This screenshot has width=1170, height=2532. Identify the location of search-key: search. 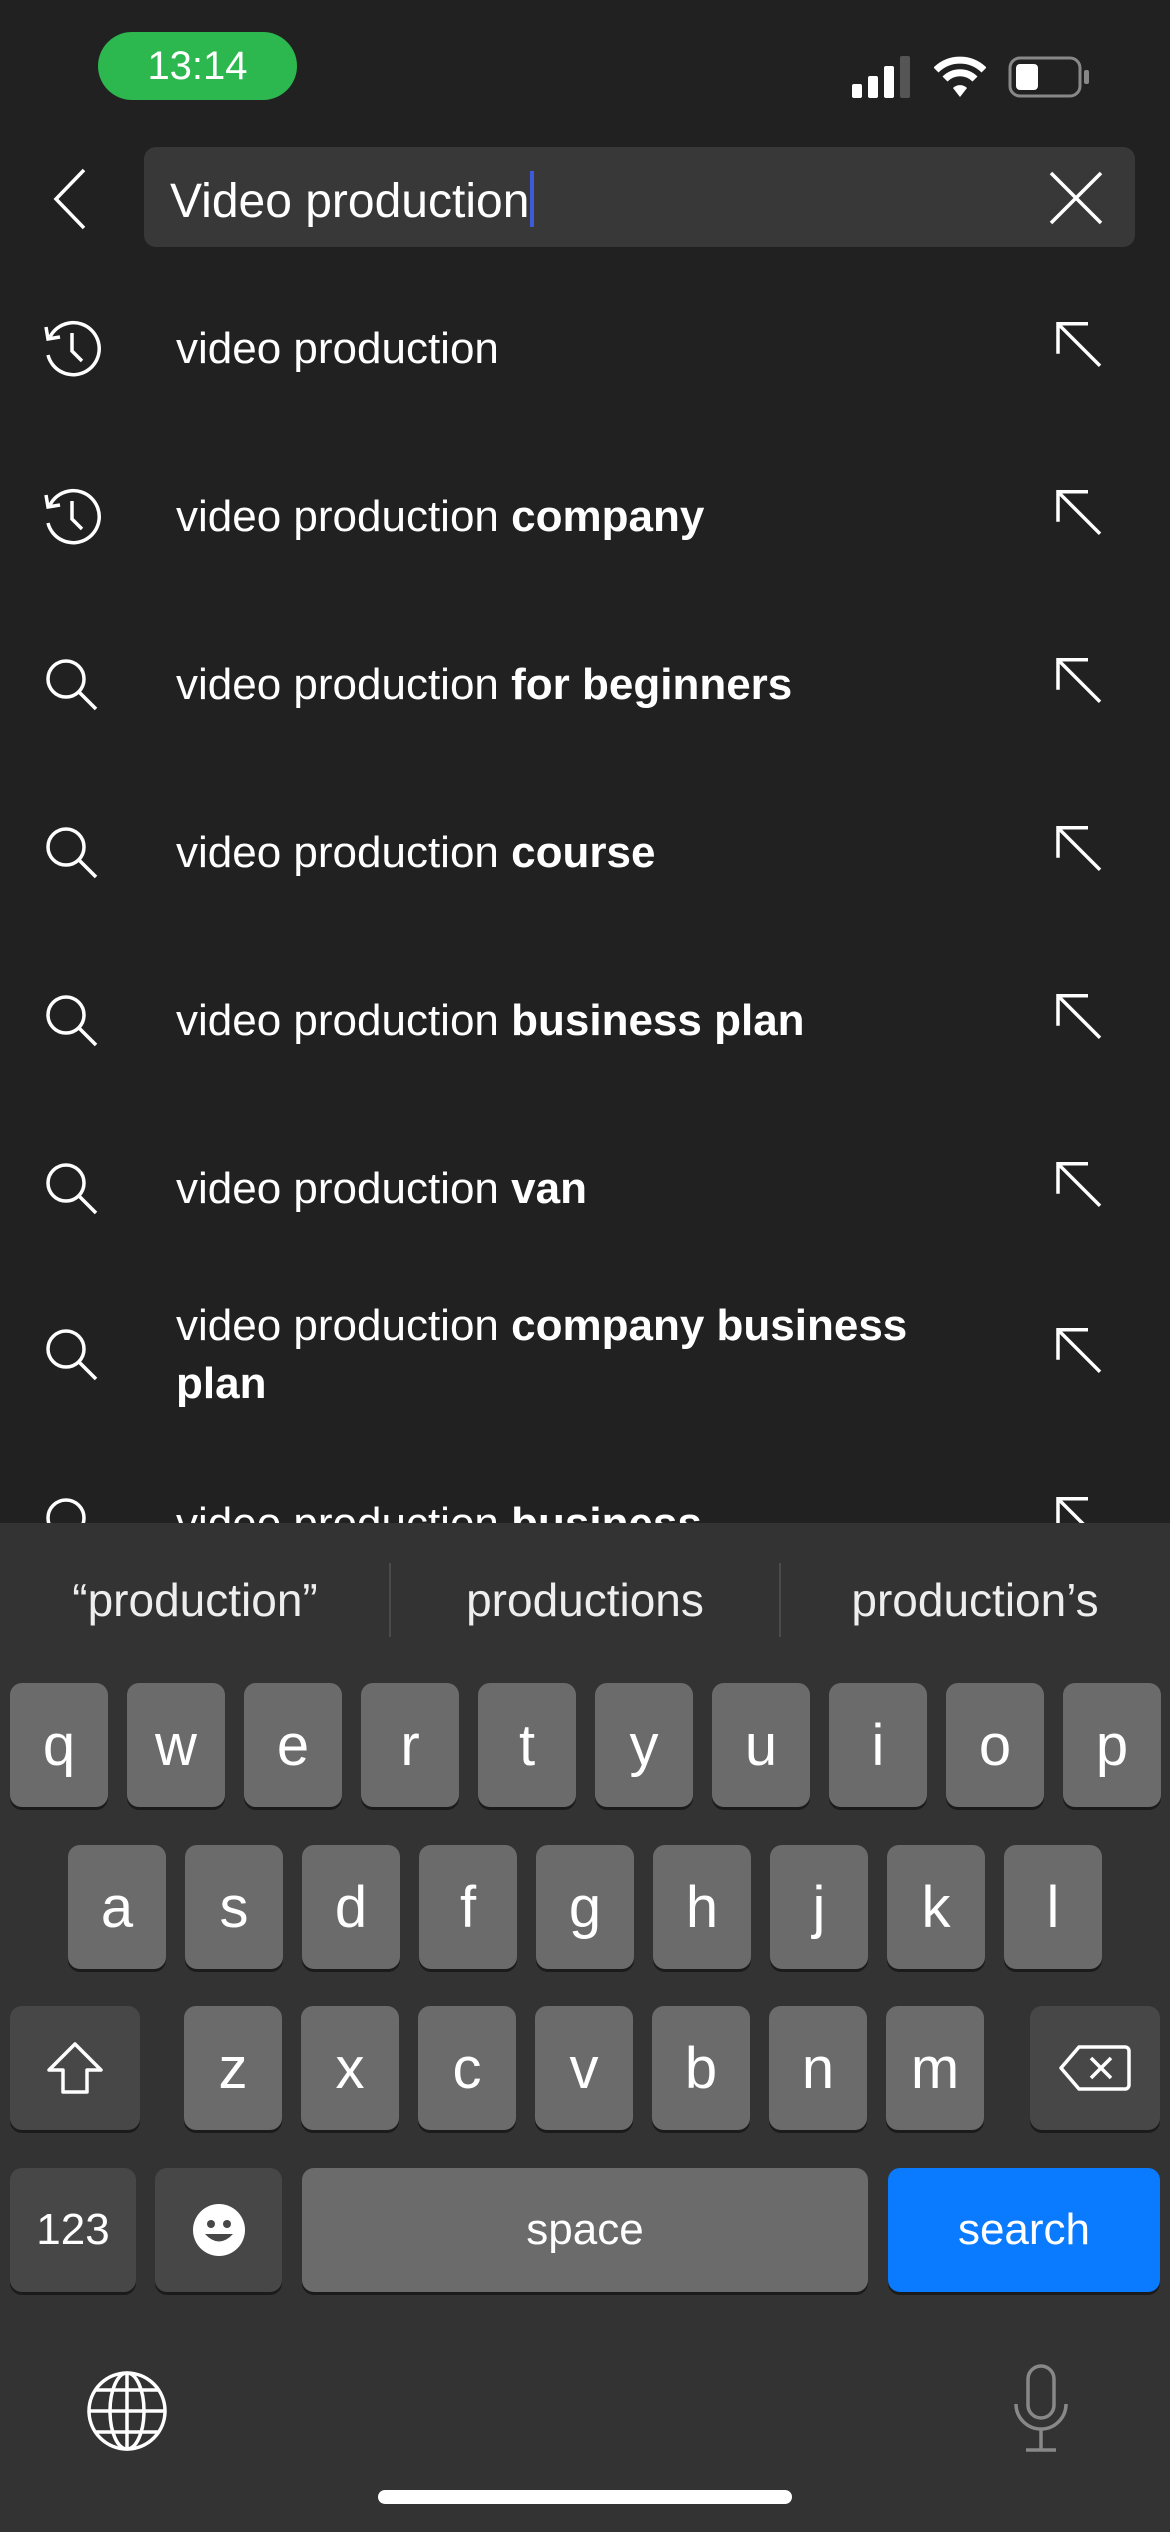
(1024, 2230).